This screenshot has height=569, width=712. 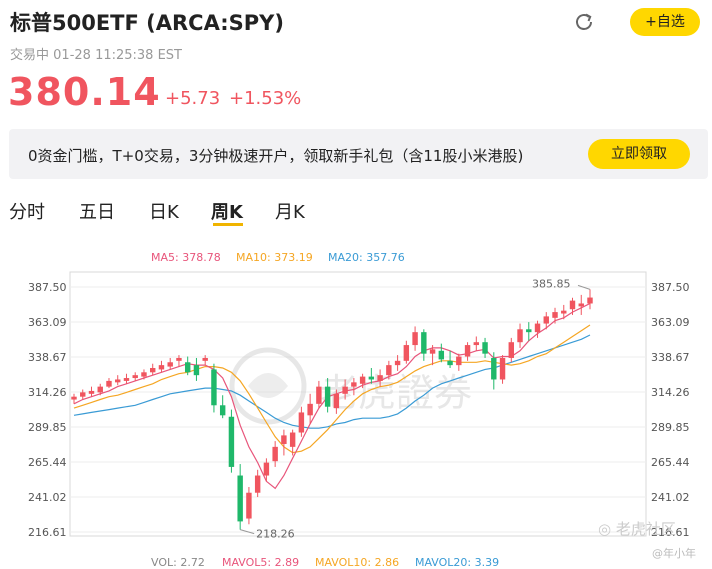 I want to click on y-tick-label-right: 338.67, so click(x=670, y=357).